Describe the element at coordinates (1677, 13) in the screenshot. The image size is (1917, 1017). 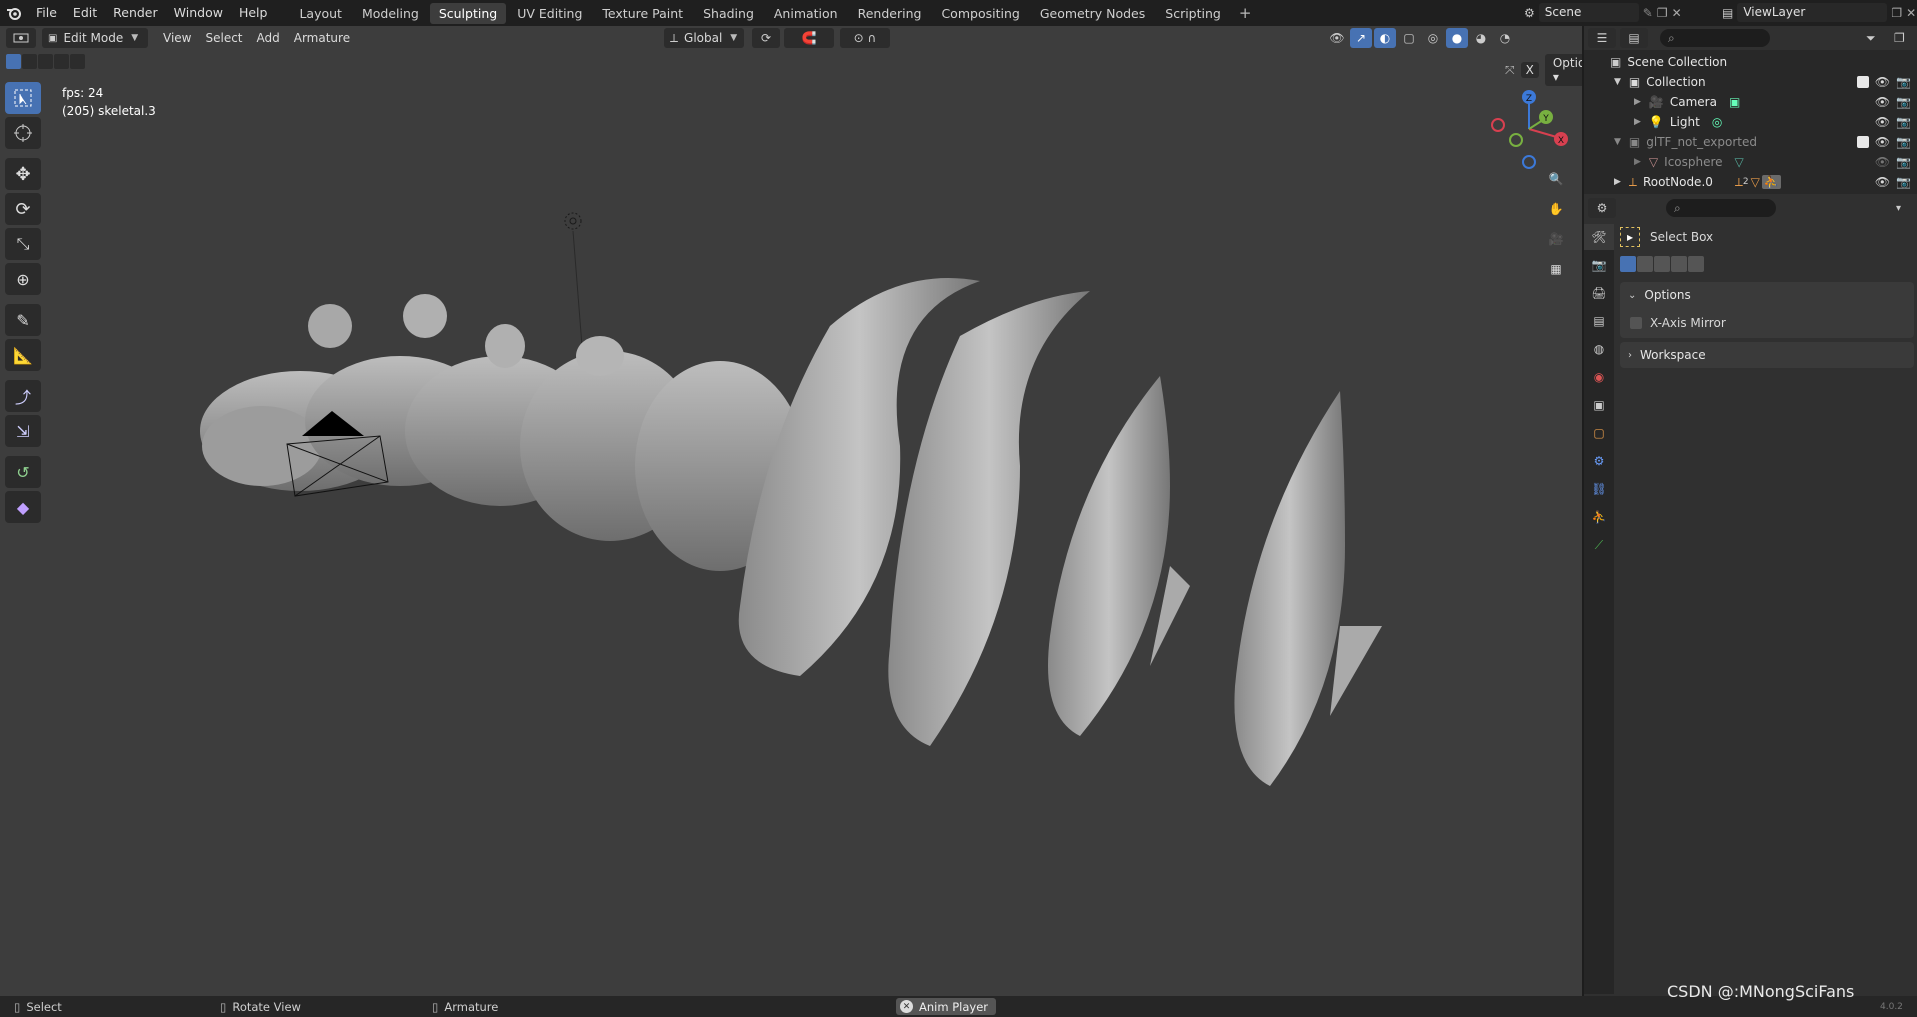
I see `delete-scene-icon: ✕` at that location.